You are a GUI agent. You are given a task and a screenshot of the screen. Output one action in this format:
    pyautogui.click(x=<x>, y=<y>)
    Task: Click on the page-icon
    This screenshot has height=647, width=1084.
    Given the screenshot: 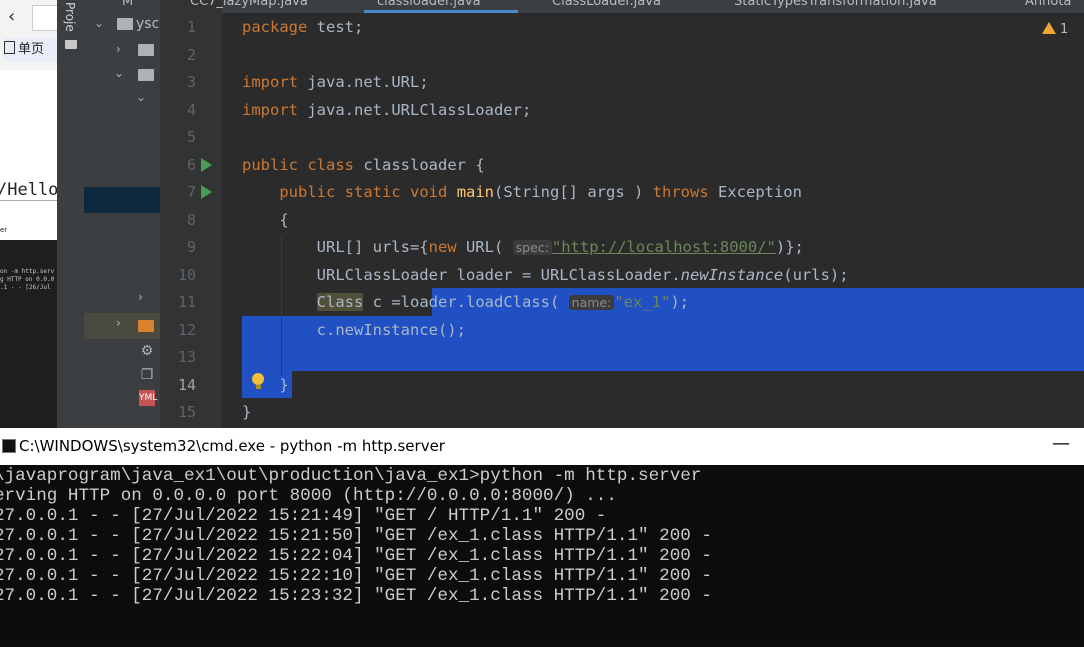 What is the action you would take?
    pyautogui.click(x=9, y=47)
    